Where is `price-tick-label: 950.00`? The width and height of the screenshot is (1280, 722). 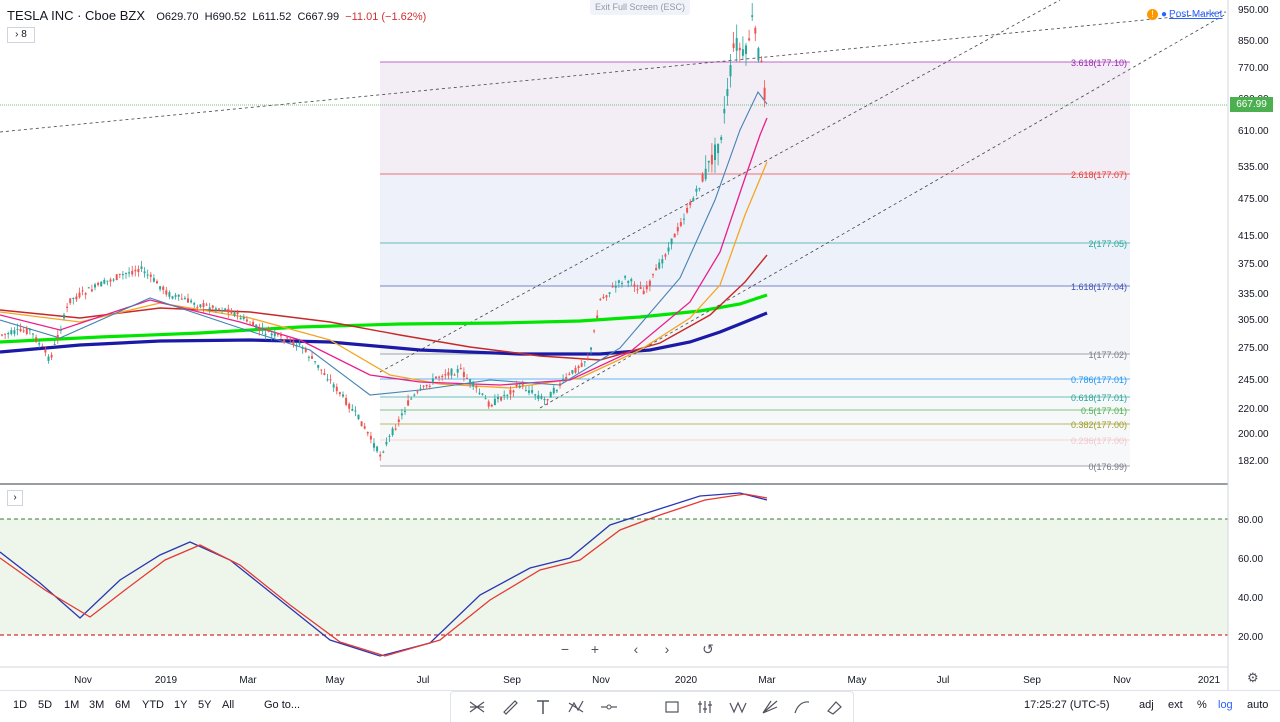 price-tick-label: 950.00 is located at coordinates (1253, 10).